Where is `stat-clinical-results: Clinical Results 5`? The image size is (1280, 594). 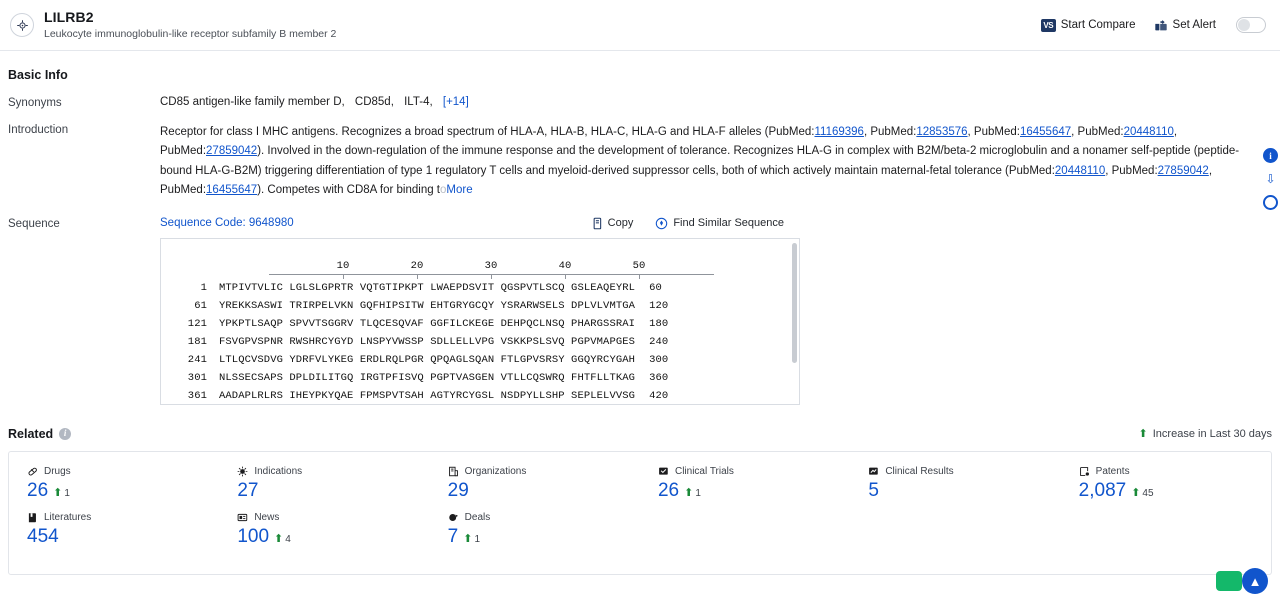
stat-clinical-results: Clinical Results 5 is located at coordinates (955, 484).